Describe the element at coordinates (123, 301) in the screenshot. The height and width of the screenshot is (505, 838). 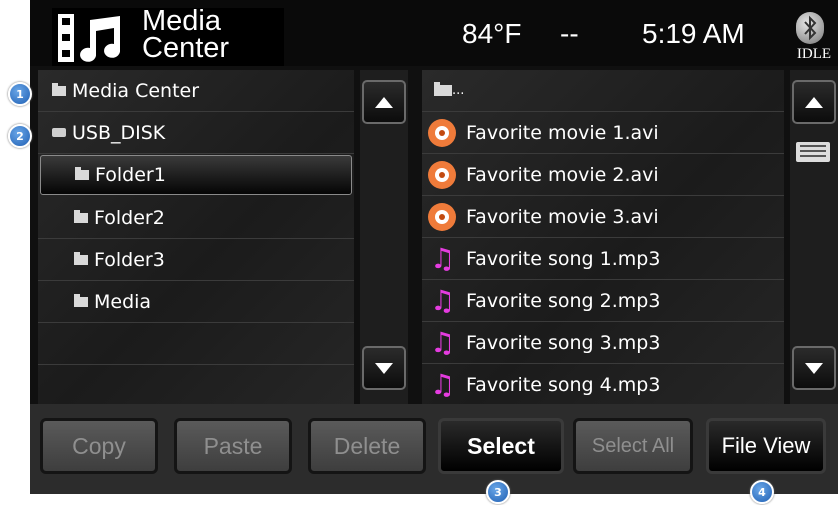
I see `folder-row-label: Media` at that location.